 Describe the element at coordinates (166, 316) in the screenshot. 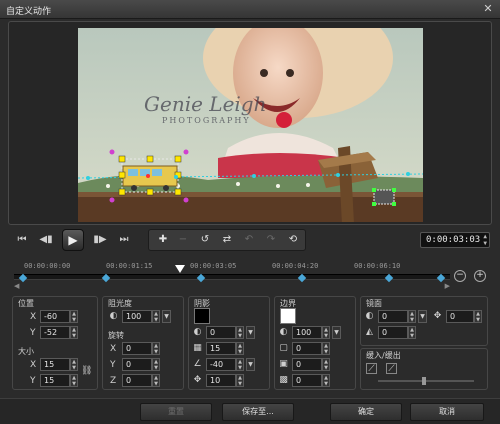

I see `opacity-dropdown: ▼` at that location.